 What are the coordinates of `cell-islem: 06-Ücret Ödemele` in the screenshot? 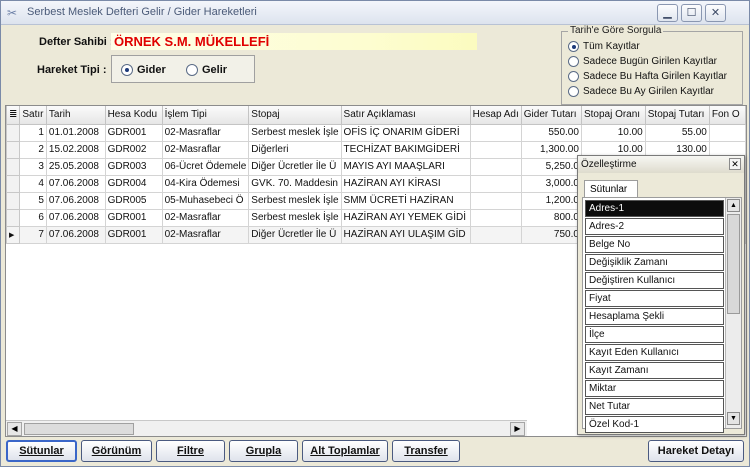 It's located at (205, 166).